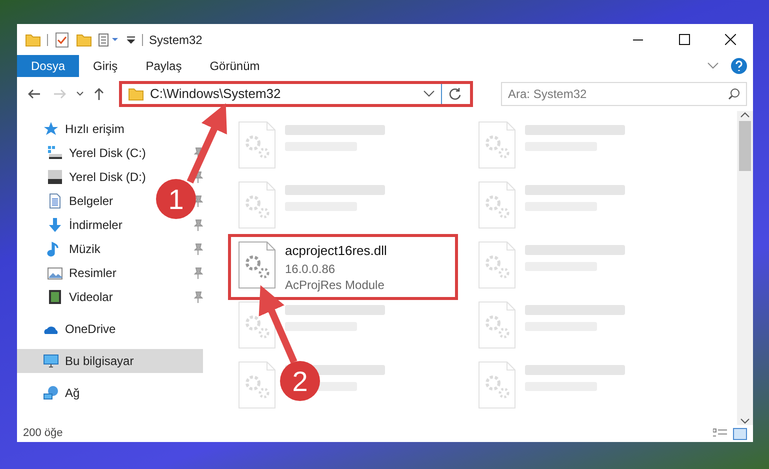 This screenshot has height=469, width=769. What do you see at coordinates (110, 129) in the screenshot?
I see `sidebar-item: Hızlı erişim` at bounding box center [110, 129].